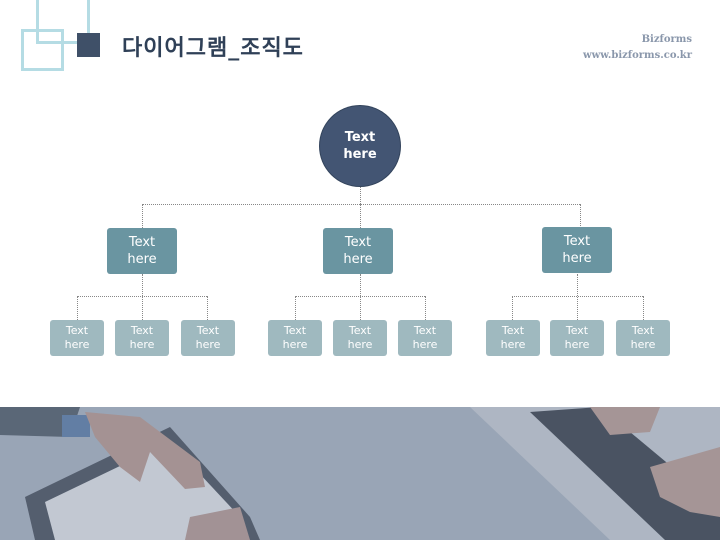 Image resolution: width=720 pixels, height=540 pixels. I want to click on org-root-node: Text here, so click(360, 146).